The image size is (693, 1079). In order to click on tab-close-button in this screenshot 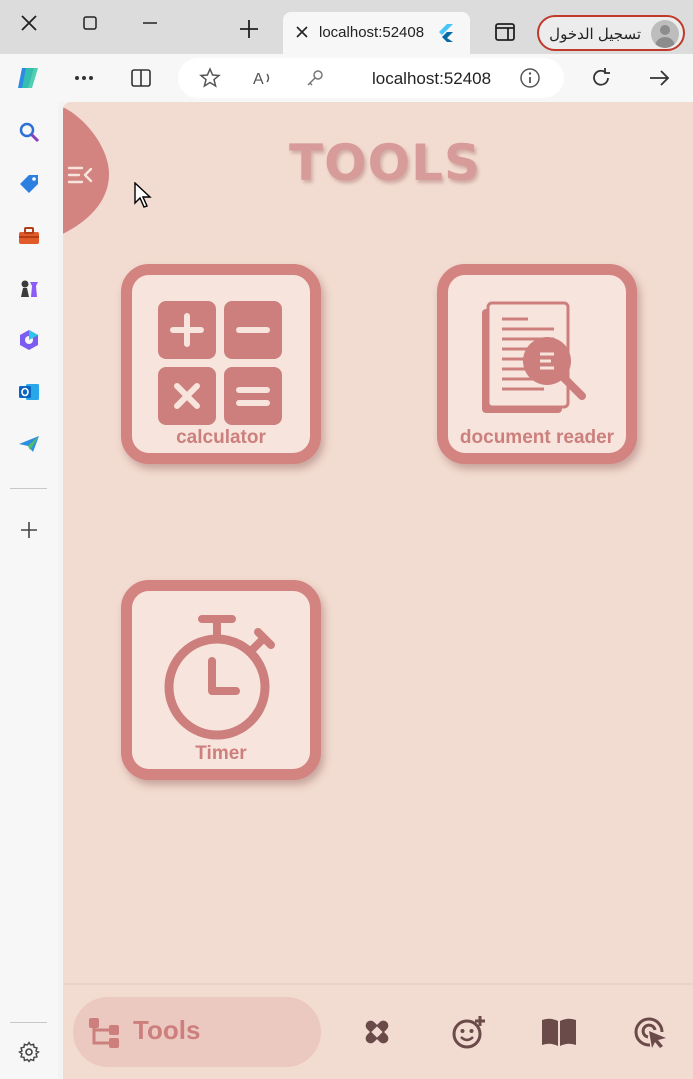, I will do `click(302, 32)`.